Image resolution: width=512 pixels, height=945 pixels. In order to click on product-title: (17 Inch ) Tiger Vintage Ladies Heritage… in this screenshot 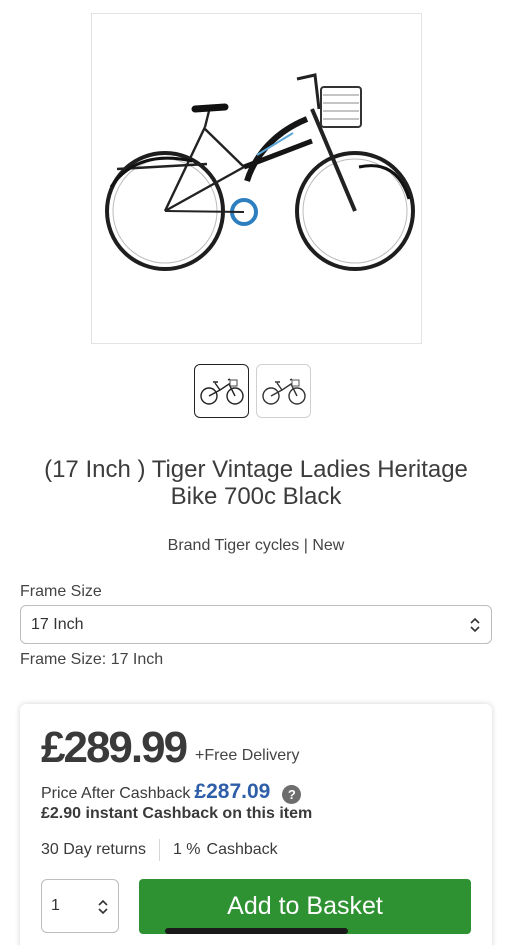, I will do `click(256, 483)`.